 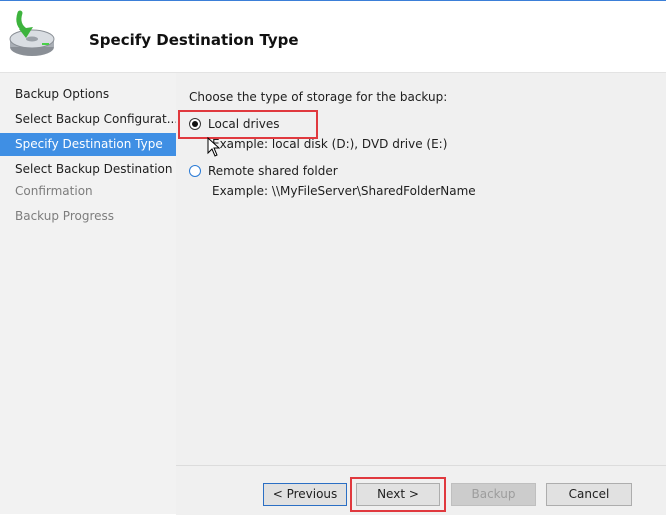 I want to click on sidebar-item-select-backup-destination: Select Backup Destination, so click(x=88, y=169).